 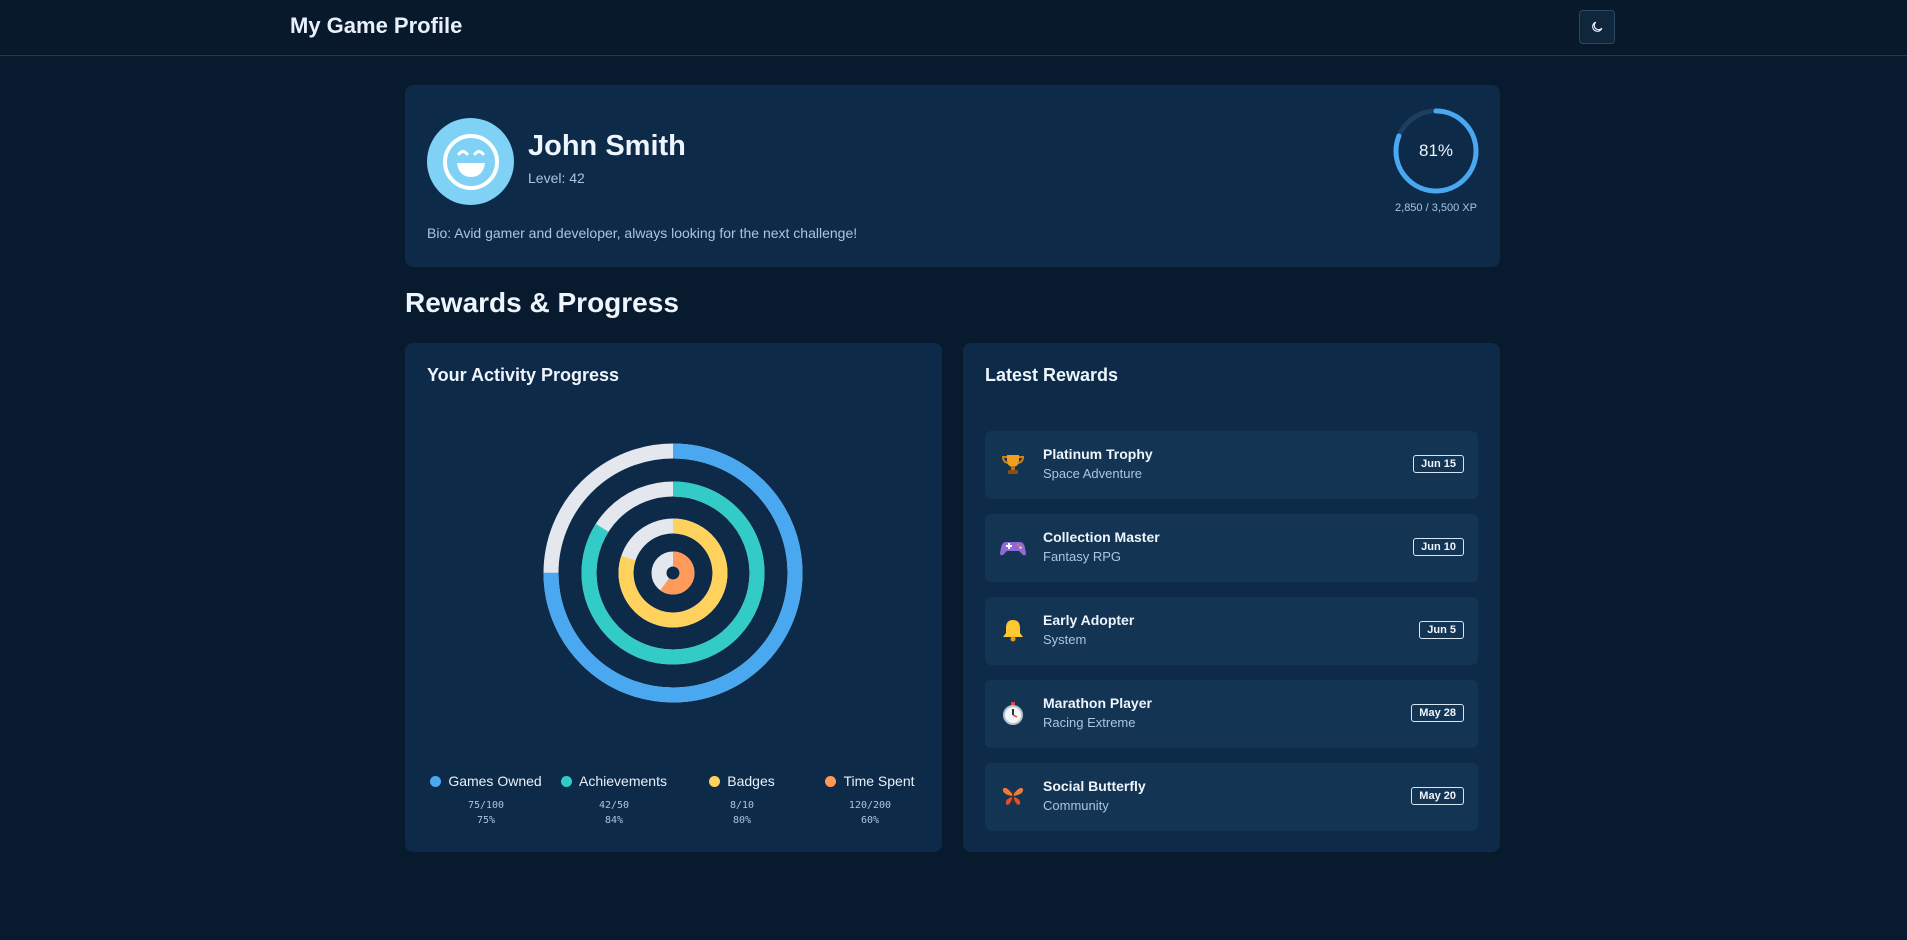 What do you see at coordinates (1013, 797) in the screenshot?
I see `butterfly-icon` at bounding box center [1013, 797].